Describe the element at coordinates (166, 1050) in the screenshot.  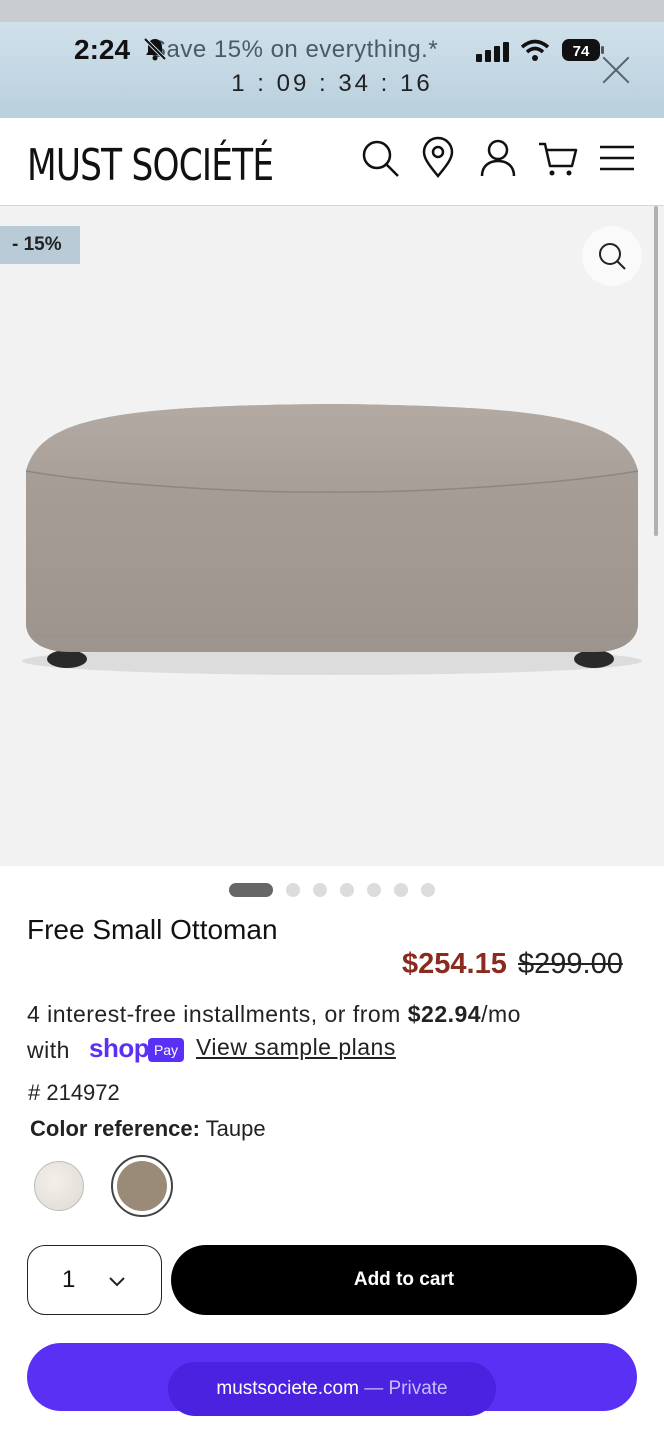
I see `shop-pay-badge: Pay` at that location.